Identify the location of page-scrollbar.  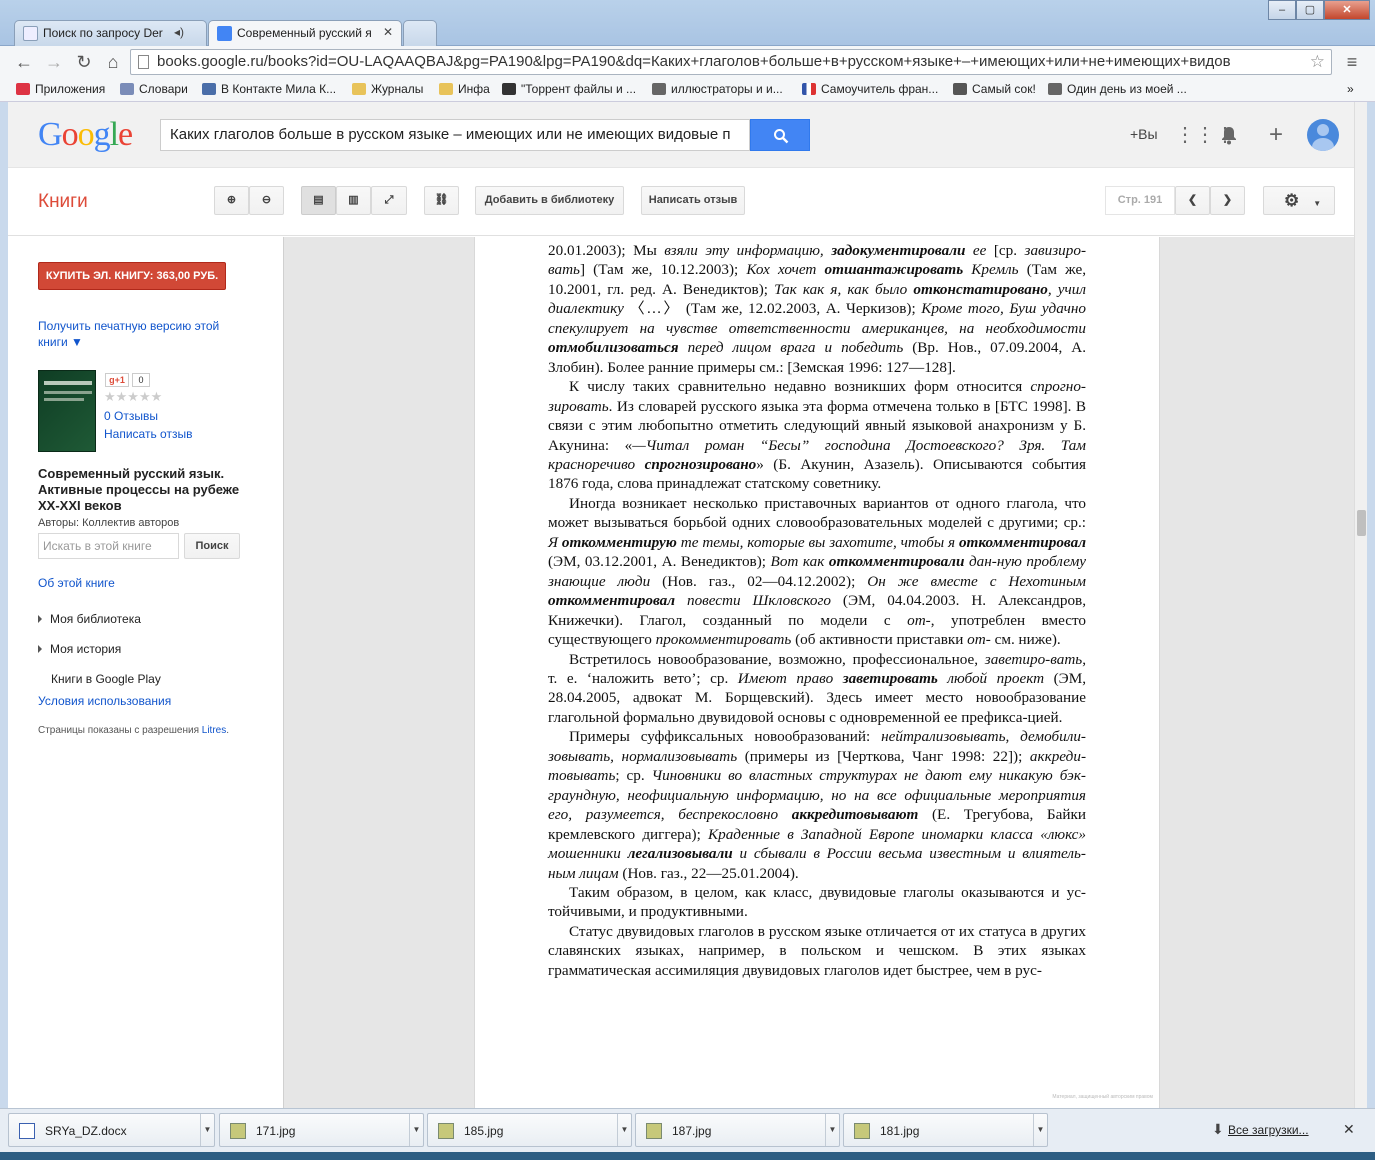
(1360, 605).